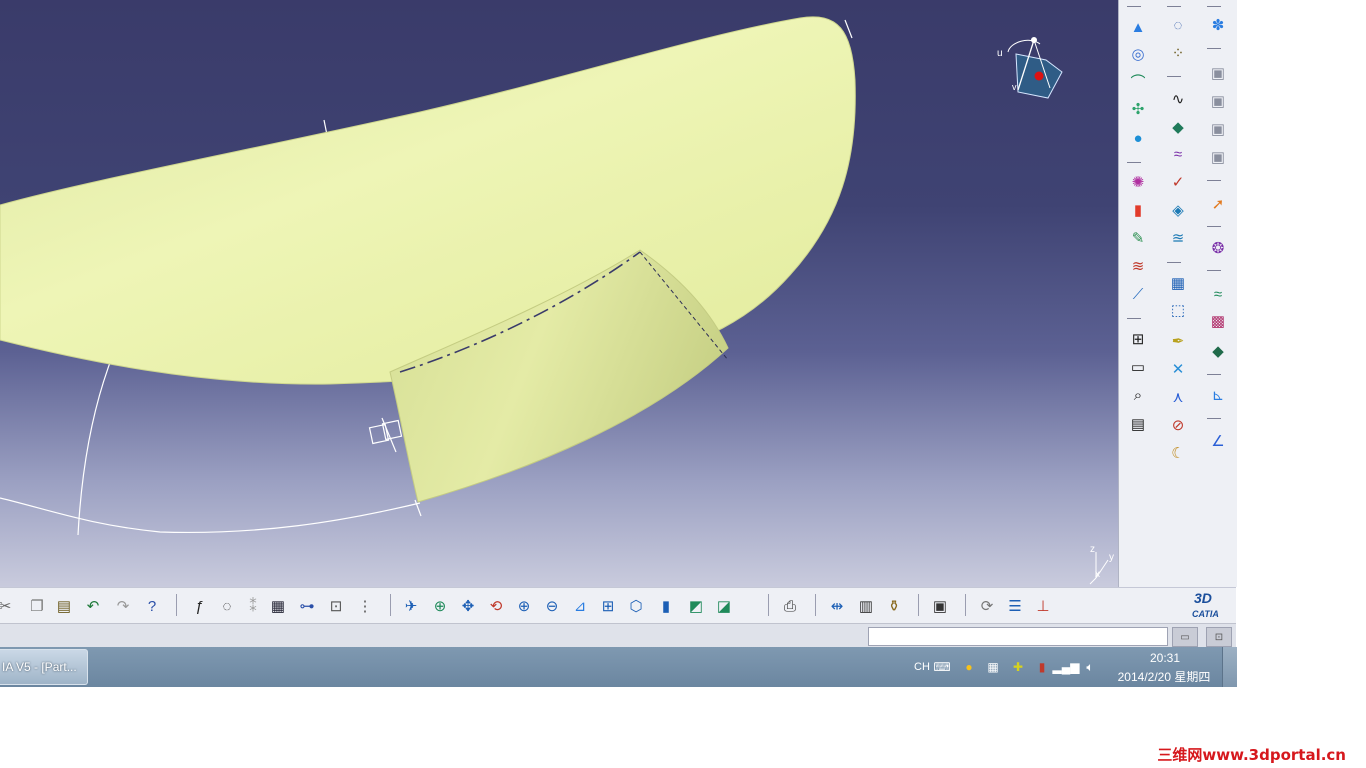 Image resolution: width=1366 pixels, height=768 pixels. What do you see at coordinates (152, 606) in the screenshot?
I see `whats-this-icon: ?` at bounding box center [152, 606].